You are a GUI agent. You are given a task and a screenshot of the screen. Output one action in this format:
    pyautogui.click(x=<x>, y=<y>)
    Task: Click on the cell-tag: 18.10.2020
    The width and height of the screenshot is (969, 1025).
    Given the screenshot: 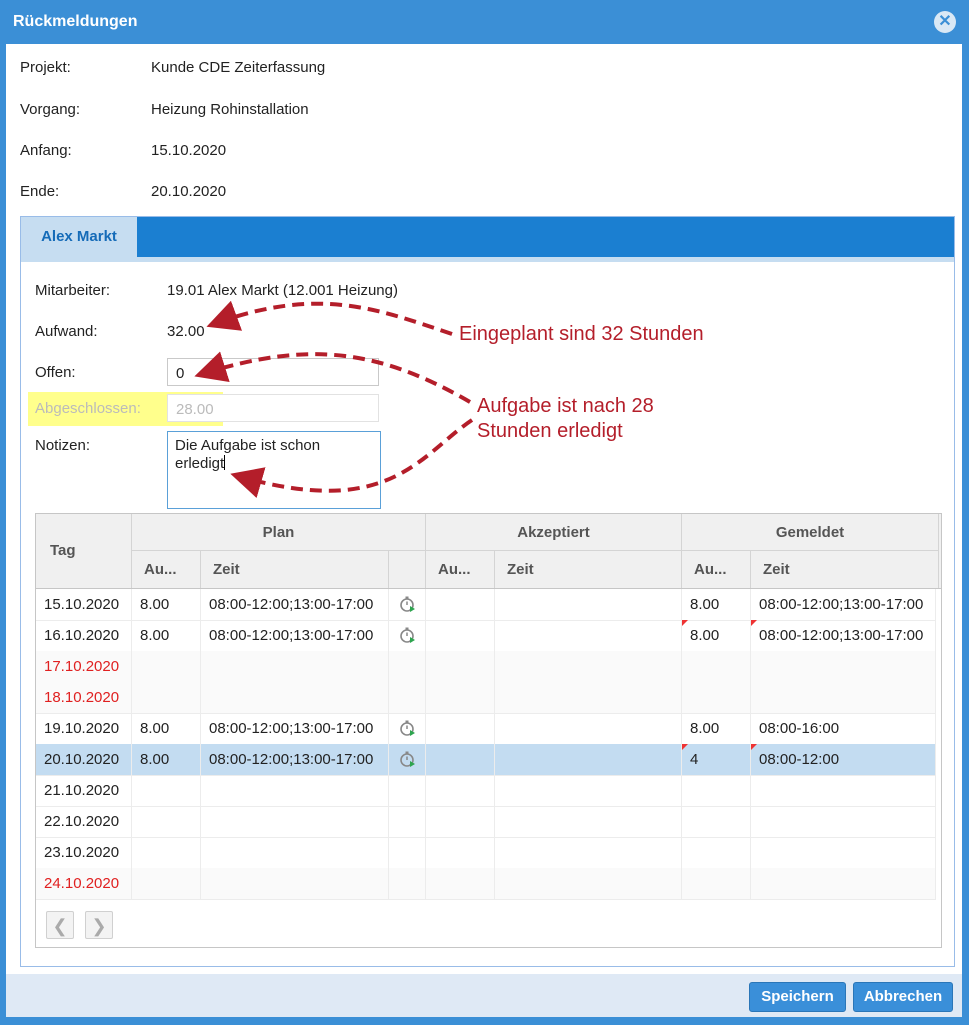 What is the action you would take?
    pyautogui.click(x=84, y=697)
    